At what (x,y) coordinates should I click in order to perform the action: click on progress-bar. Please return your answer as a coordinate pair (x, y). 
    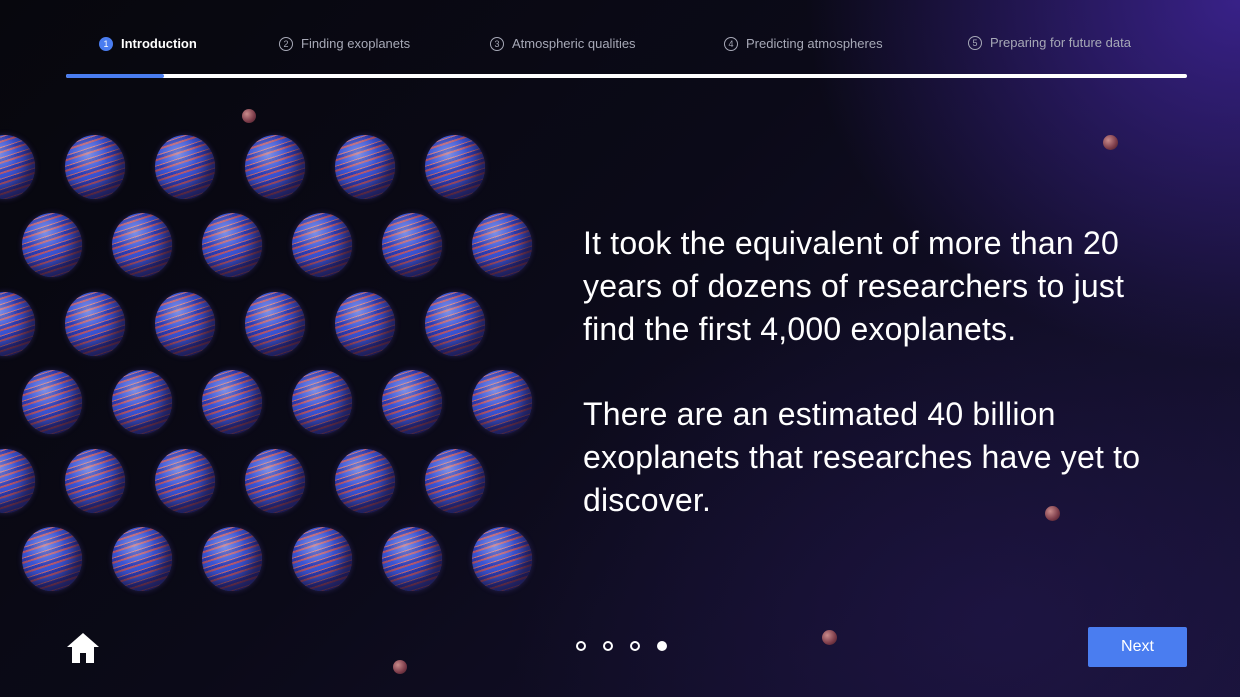
    Looking at the image, I should click on (626, 76).